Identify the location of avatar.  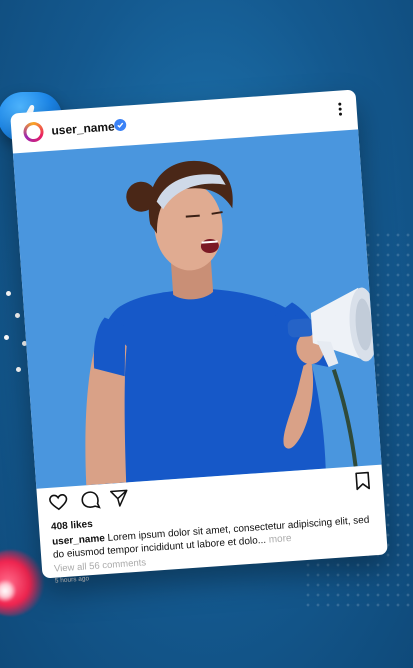
(33, 132).